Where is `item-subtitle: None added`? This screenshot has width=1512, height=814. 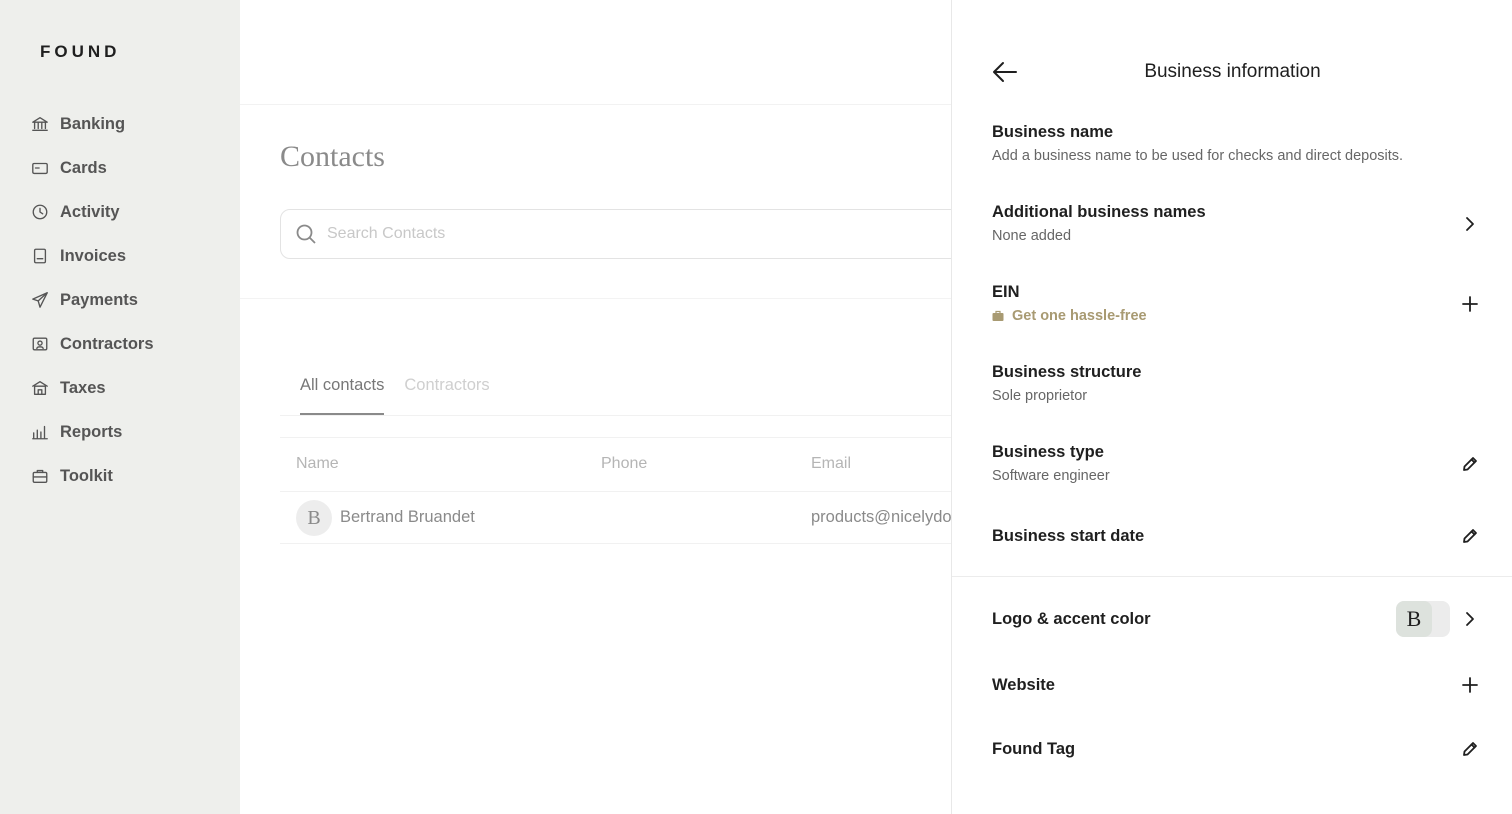 item-subtitle: None added is located at coordinates (1032, 236).